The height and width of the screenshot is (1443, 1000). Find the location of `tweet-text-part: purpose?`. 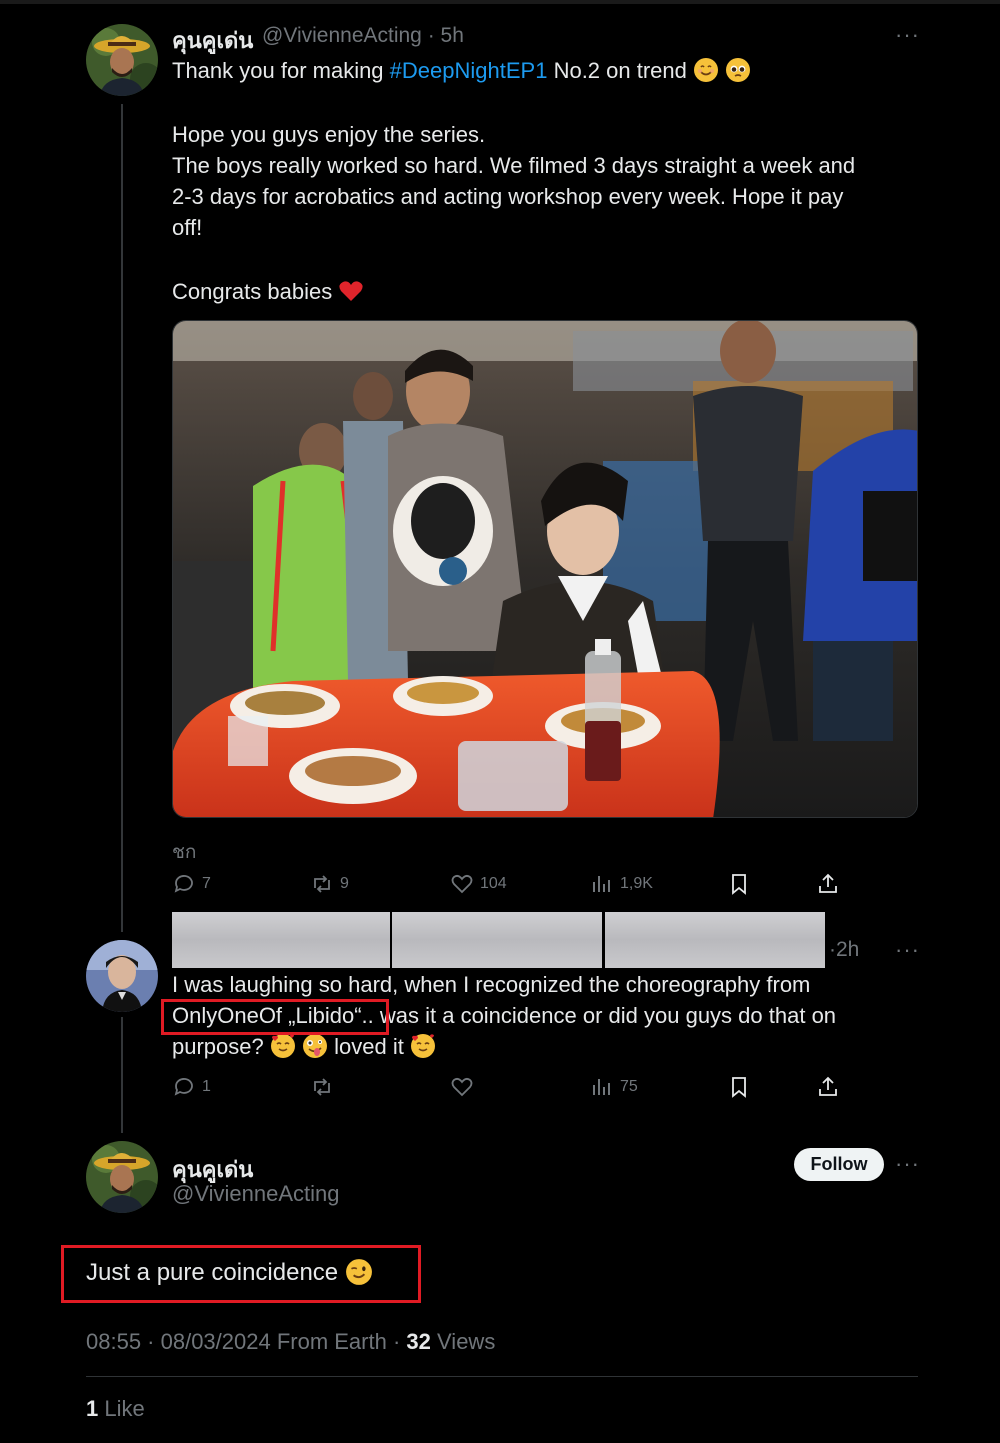

tweet-text-part: purpose? is located at coordinates (218, 1046).